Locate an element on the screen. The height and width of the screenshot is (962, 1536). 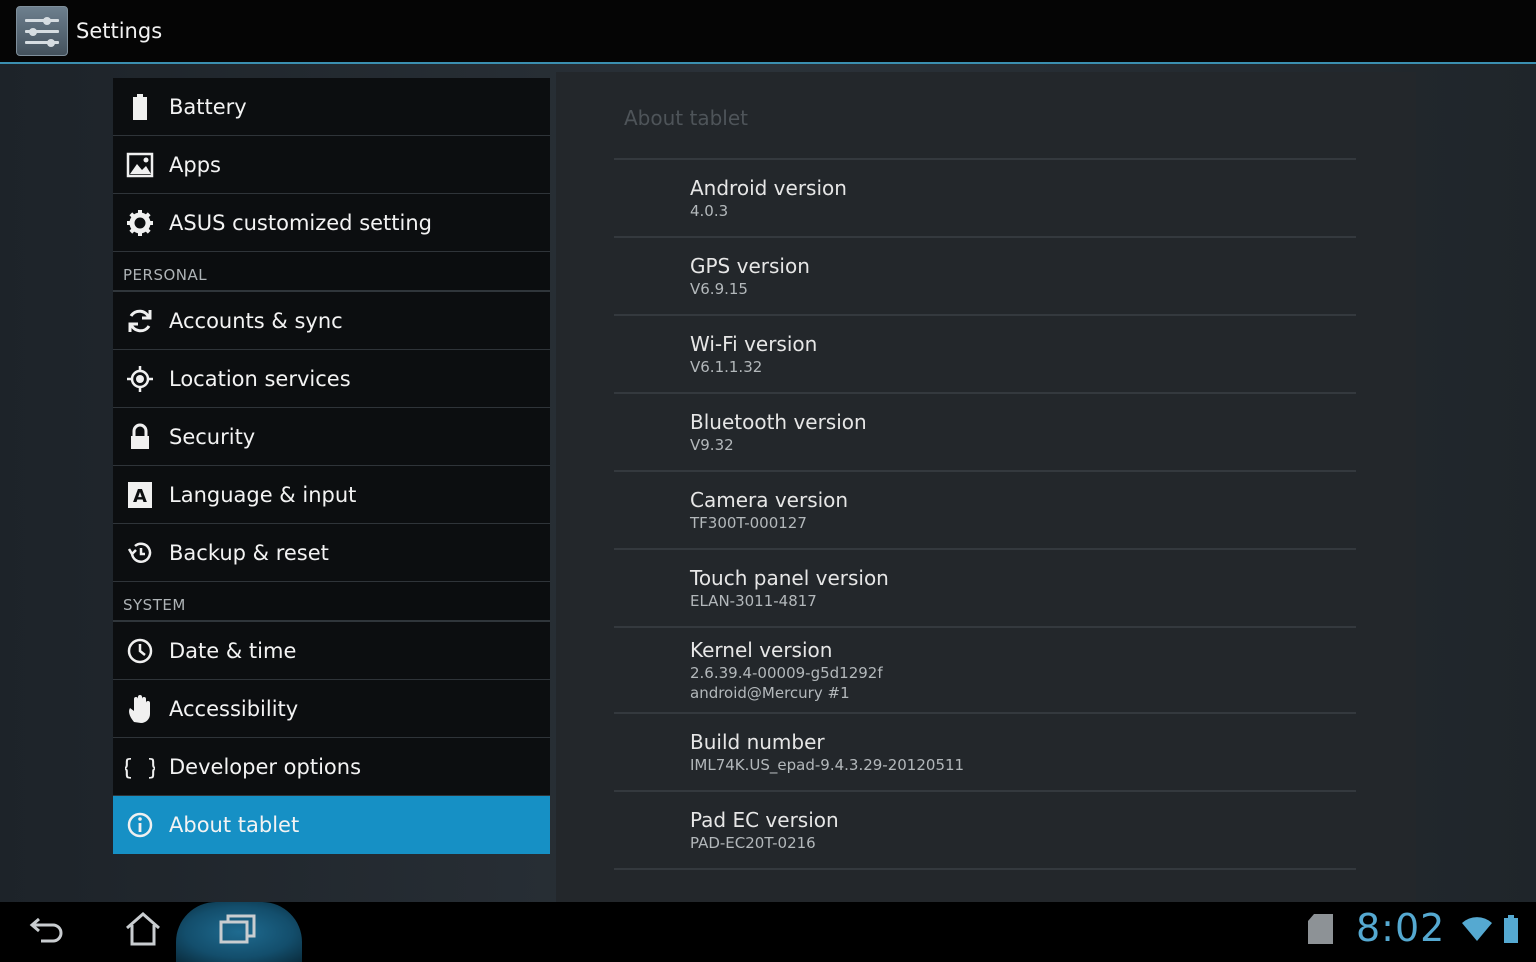
sidebar-item-accessibility: Accessibility is located at coordinates (331, 709).